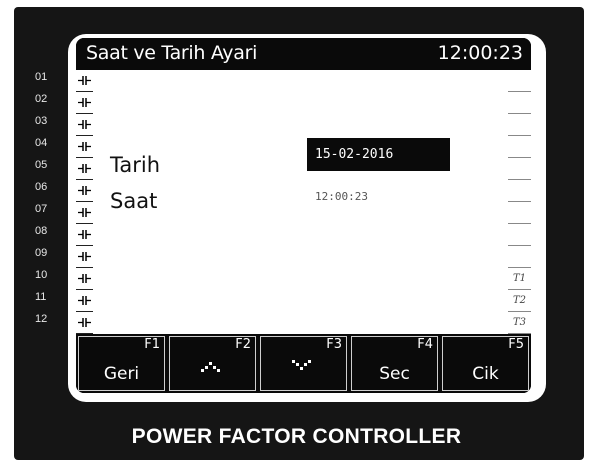  Describe the element at coordinates (41, 143) in the screenshot. I see `row-number: 04` at that location.